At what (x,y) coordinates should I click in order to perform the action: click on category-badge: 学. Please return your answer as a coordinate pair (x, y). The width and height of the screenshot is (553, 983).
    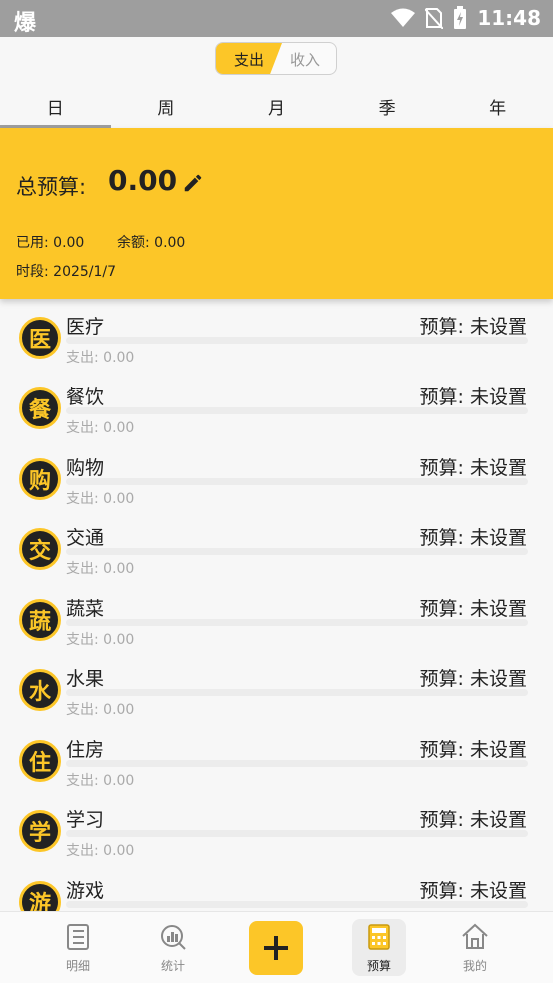
    Looking at the image, I should click on (40, 831).